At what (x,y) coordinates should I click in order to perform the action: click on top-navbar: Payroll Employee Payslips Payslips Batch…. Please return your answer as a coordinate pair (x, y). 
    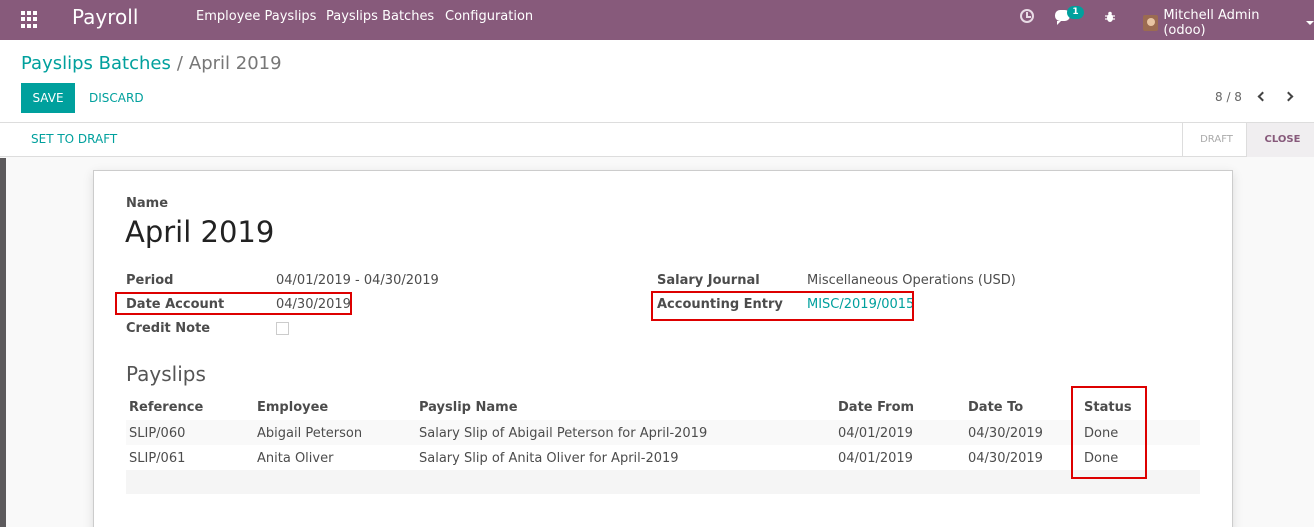
    Looking at the image, I should click on (657, 20).